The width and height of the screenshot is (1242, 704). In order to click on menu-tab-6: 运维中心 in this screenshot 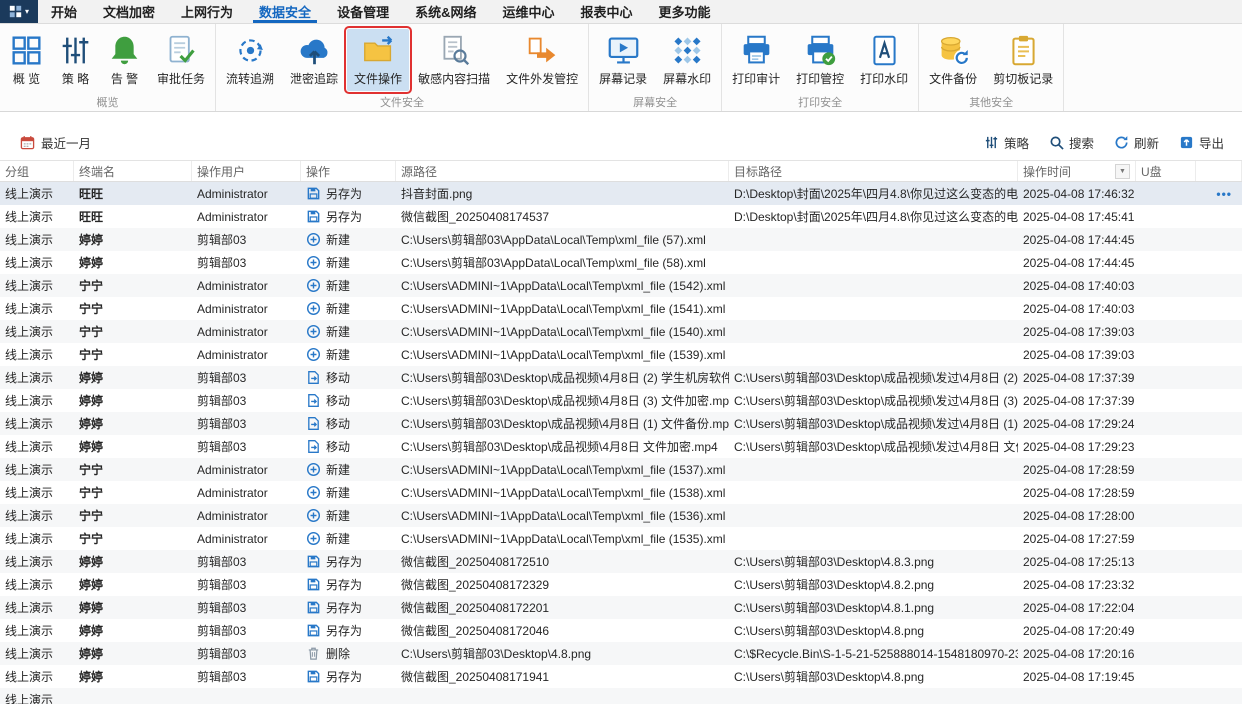, I will do `click(528, 11)`.